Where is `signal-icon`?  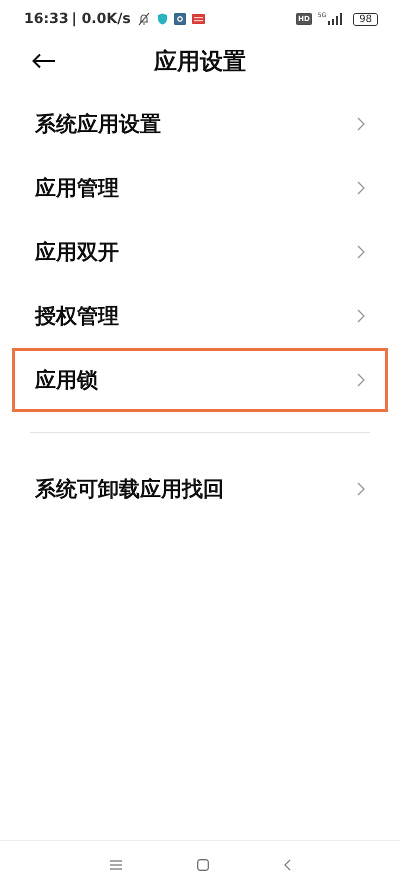
signal-icon is located at coordinates (335, 19).